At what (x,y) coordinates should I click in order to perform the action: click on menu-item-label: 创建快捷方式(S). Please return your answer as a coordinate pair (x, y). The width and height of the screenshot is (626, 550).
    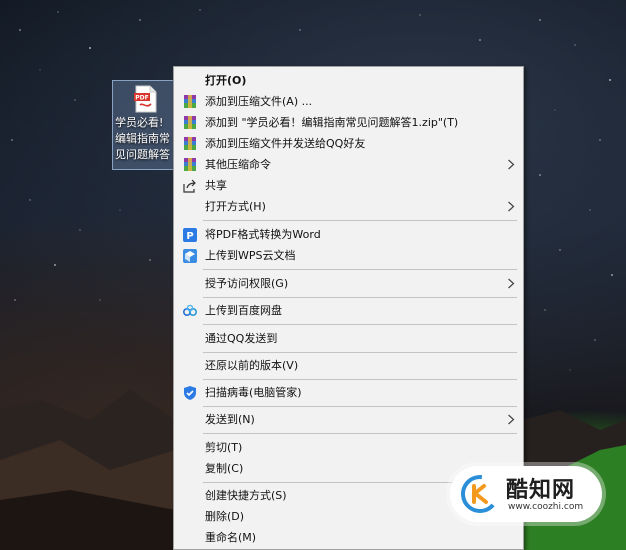
    Looking at the image, I should click on (246, 495).